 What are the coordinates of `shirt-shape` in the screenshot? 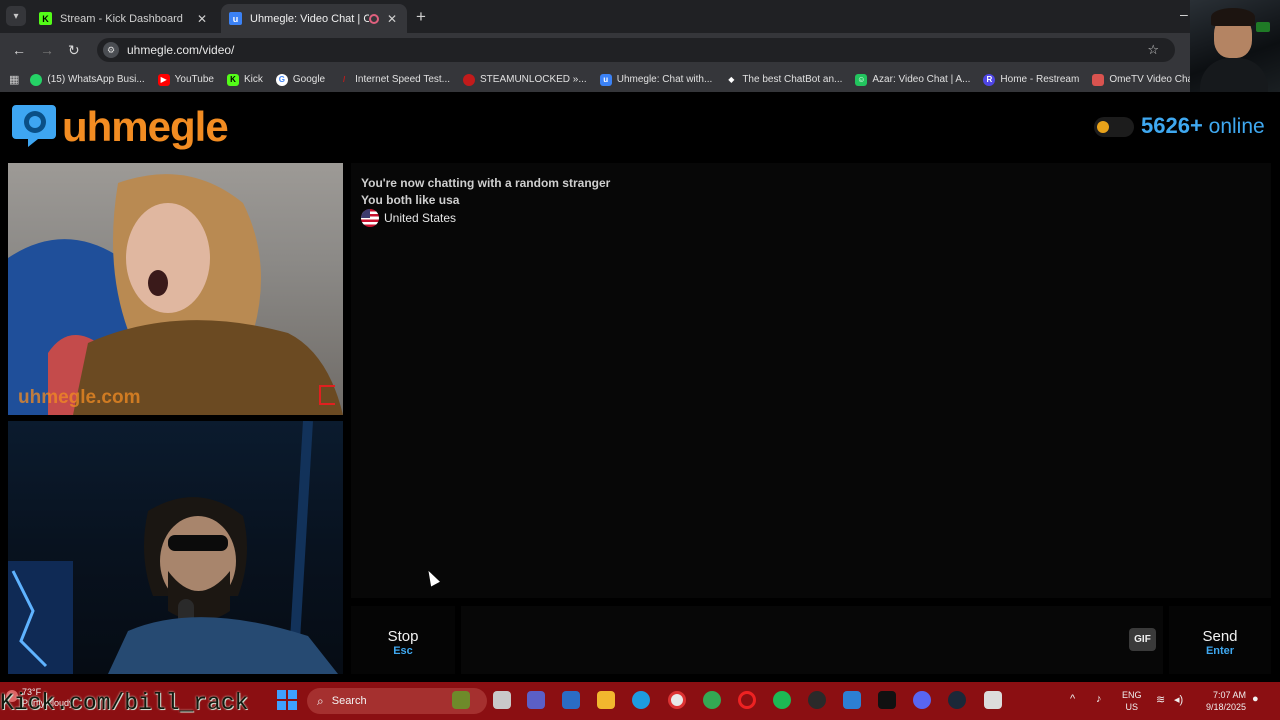 It's located at (223, 645).